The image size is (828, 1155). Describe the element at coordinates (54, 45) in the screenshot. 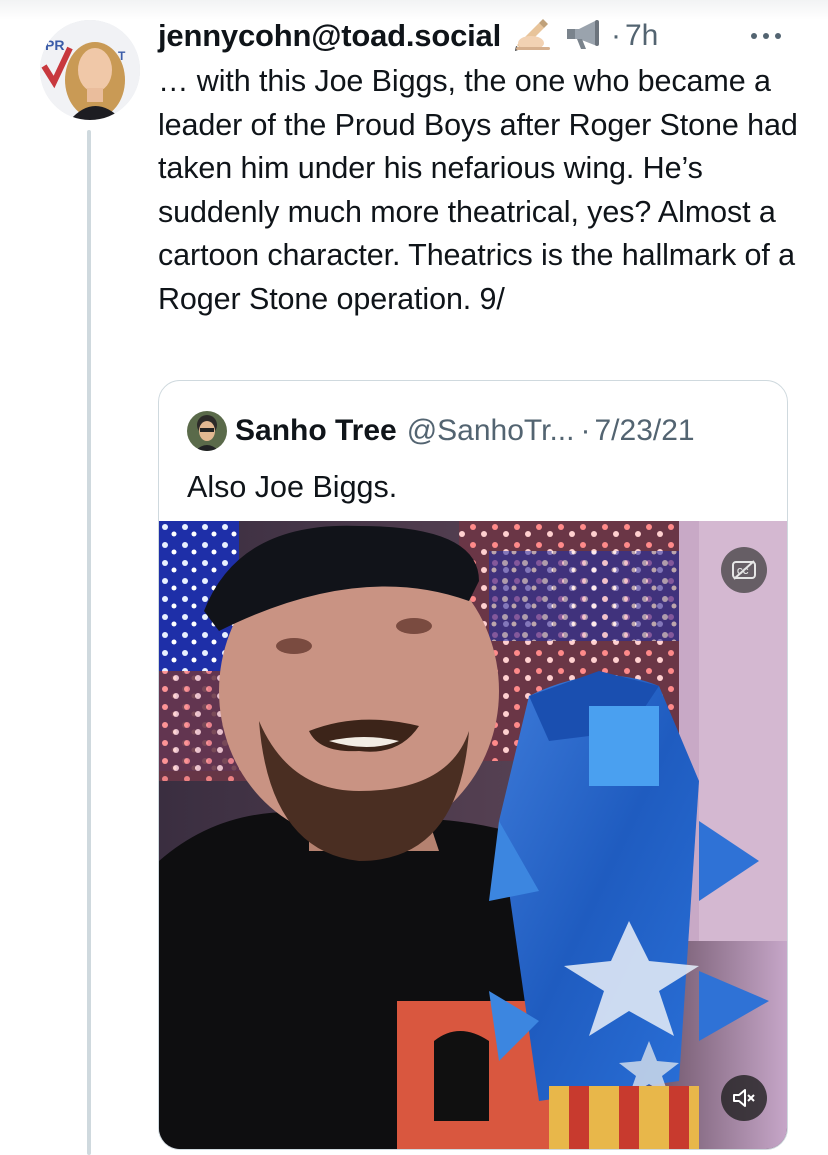

I see `svg-text: PR` at that location.